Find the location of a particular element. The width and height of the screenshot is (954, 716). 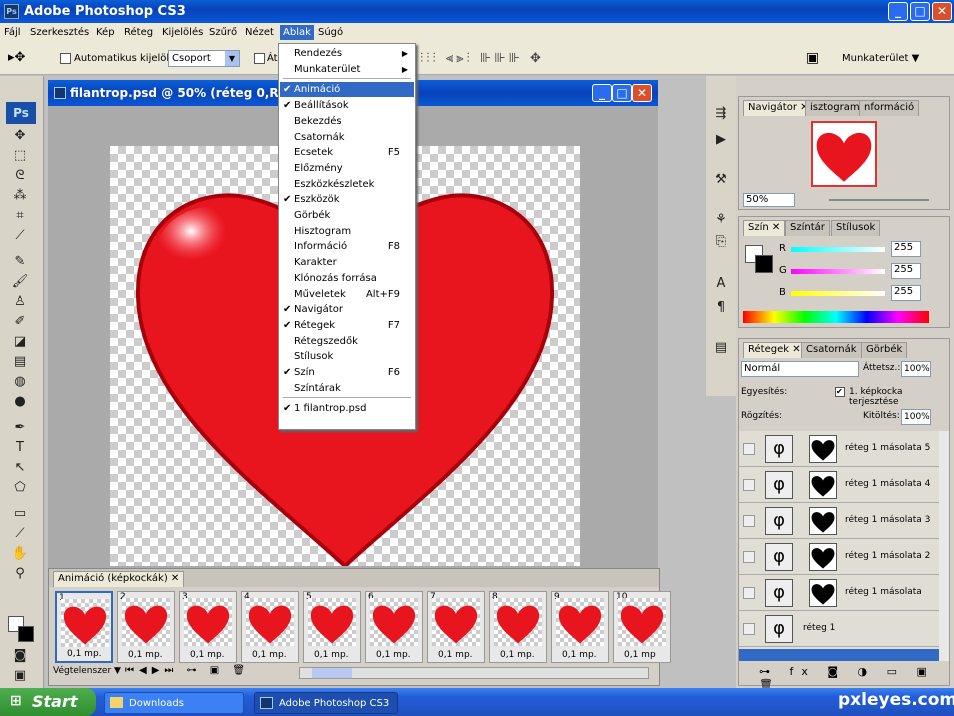

menu-item-8: Eszközkészletek is located at coordinates (347, 184).